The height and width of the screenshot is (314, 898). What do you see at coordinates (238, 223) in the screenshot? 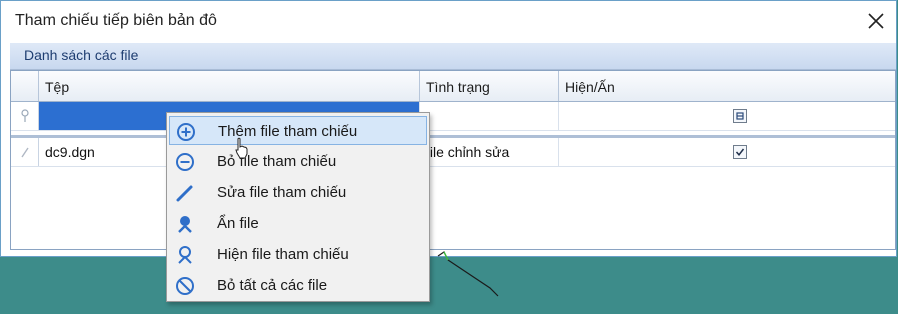
I see `menu-item-label: Ẩn file` at bounding box center [238, 223].